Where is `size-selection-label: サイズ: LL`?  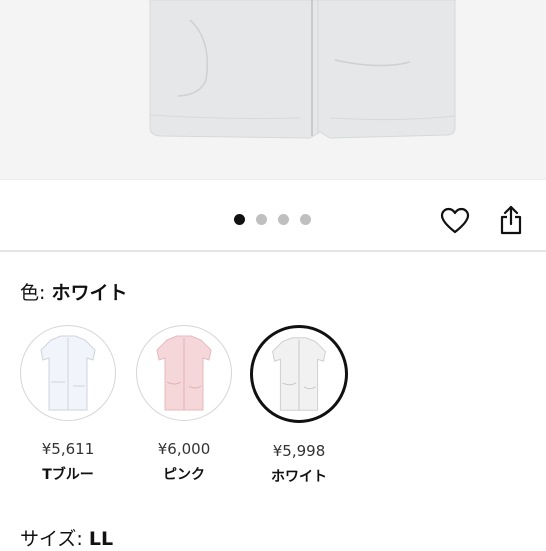 size-selection-label: サイズ: LL is located at coordinates (66, 539).